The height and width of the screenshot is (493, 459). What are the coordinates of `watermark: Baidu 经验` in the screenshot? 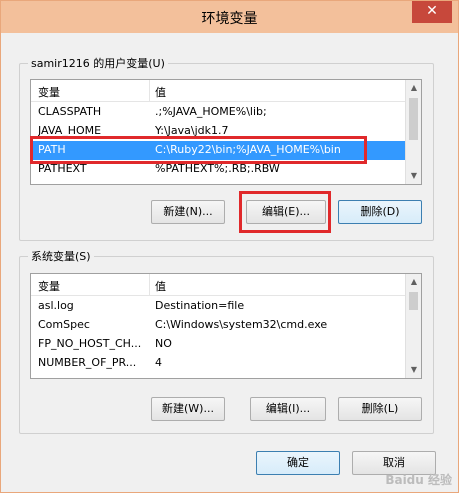 It's located at (418, 480).